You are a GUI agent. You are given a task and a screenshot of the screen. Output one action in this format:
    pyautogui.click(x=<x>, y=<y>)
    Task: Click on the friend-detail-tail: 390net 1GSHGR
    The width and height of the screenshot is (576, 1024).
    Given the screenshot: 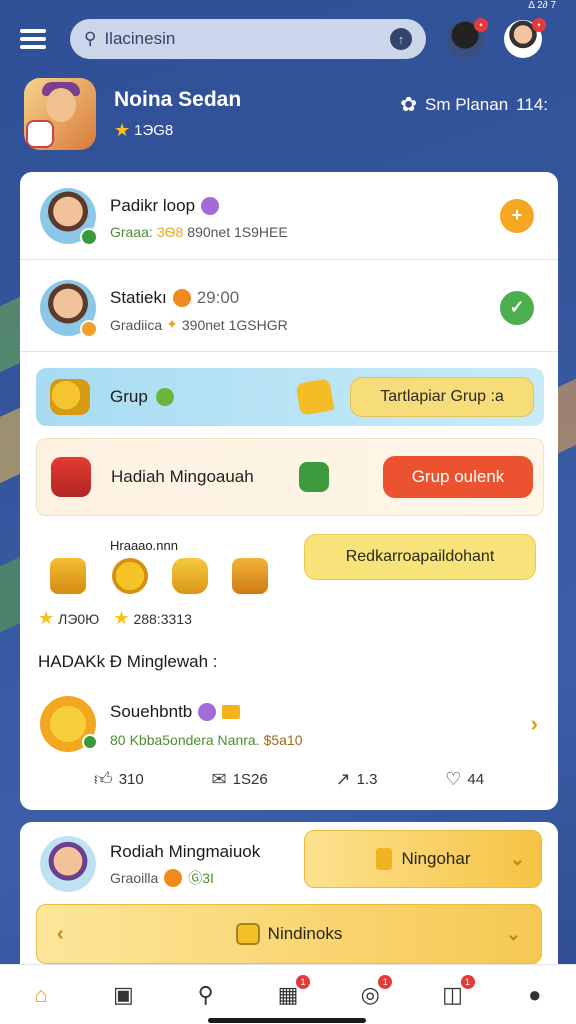 What is the action you would take?
    pyautogui.click(x=234, y=324)
    